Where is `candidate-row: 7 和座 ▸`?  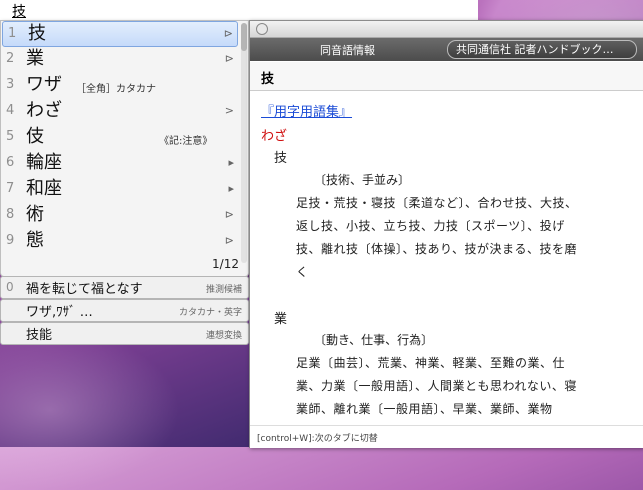 candidate-row: 7 和座 ▸ is located at coordinates (119, 189).